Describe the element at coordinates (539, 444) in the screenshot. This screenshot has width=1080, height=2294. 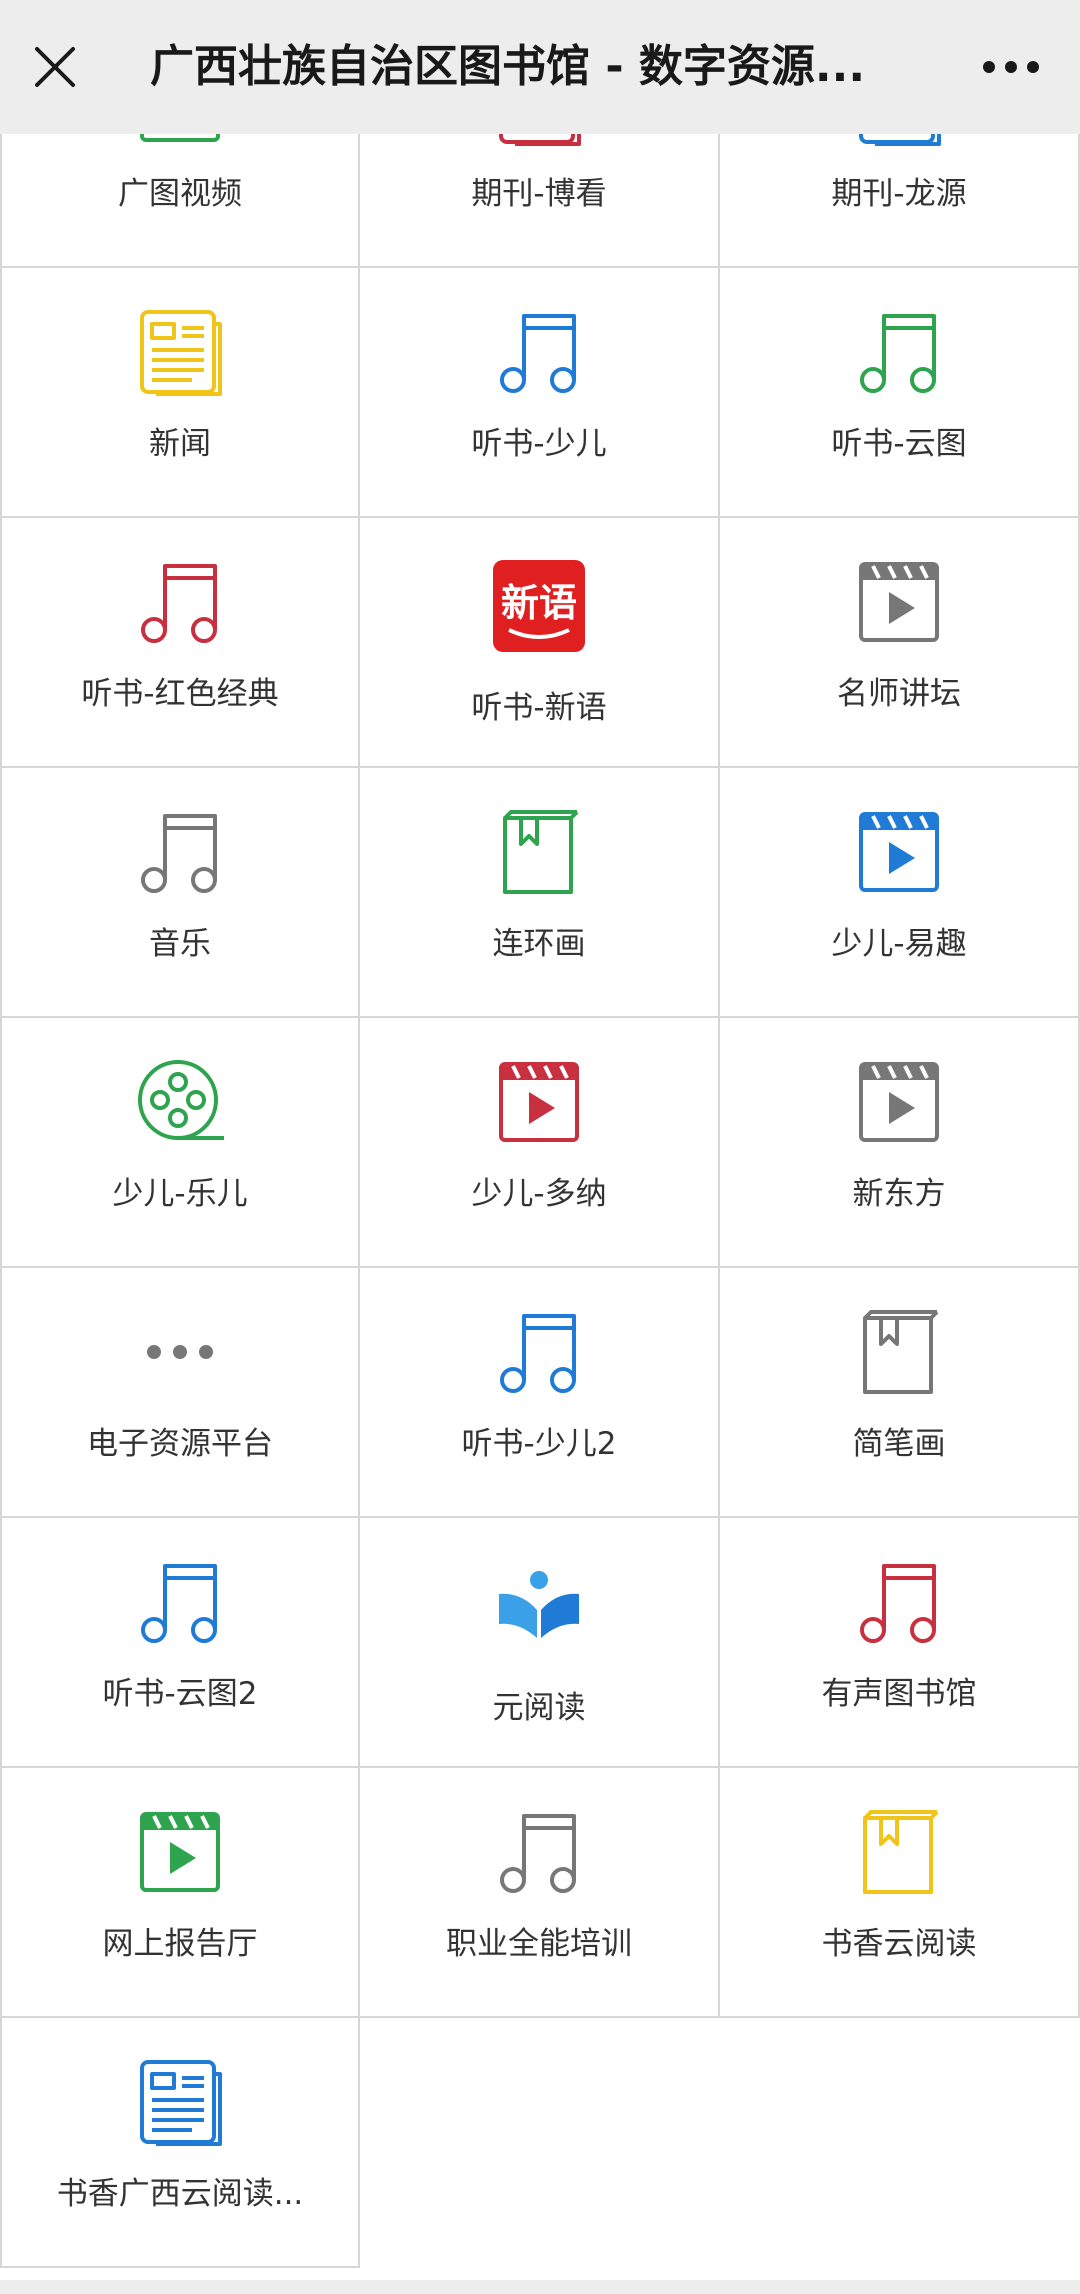
I see `tile-label: 听书-少儿` at that location.